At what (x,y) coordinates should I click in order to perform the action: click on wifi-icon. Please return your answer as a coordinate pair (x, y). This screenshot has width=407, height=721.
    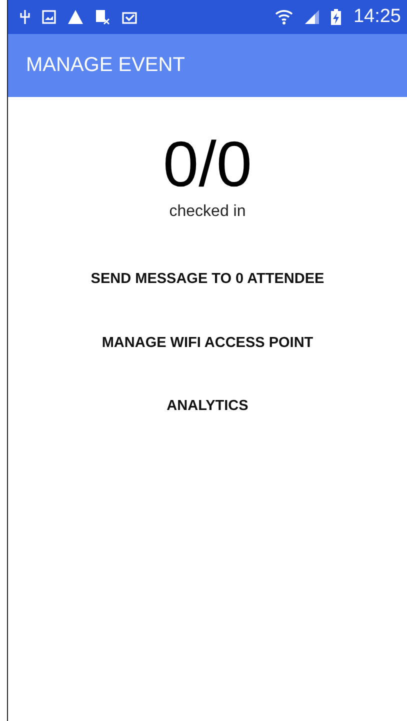
    Looking at the image, I should click on (284, 17).